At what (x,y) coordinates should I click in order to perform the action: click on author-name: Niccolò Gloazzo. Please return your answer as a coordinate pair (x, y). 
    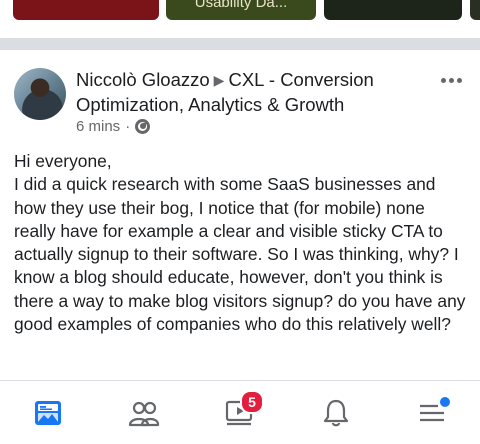
    Looking at the image, I should click on (143, 79).